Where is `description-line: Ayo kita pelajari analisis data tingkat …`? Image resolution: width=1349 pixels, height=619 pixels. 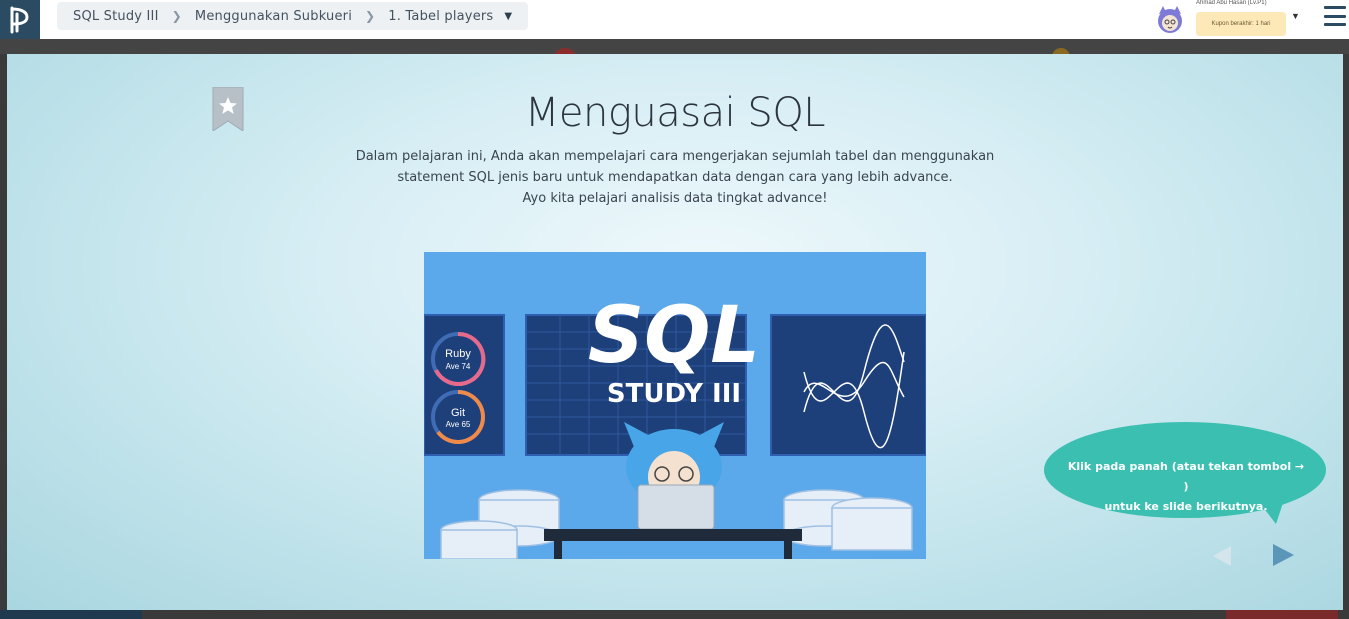
description-line: Ayo kita pelajari analisis data tingkat … is located at coordinates (675, 198).